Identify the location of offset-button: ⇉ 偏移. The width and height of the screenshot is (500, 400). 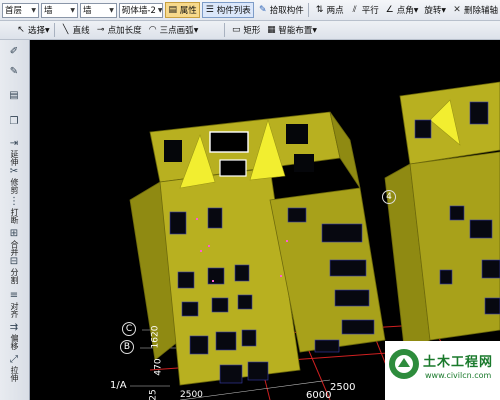
(14, 336).